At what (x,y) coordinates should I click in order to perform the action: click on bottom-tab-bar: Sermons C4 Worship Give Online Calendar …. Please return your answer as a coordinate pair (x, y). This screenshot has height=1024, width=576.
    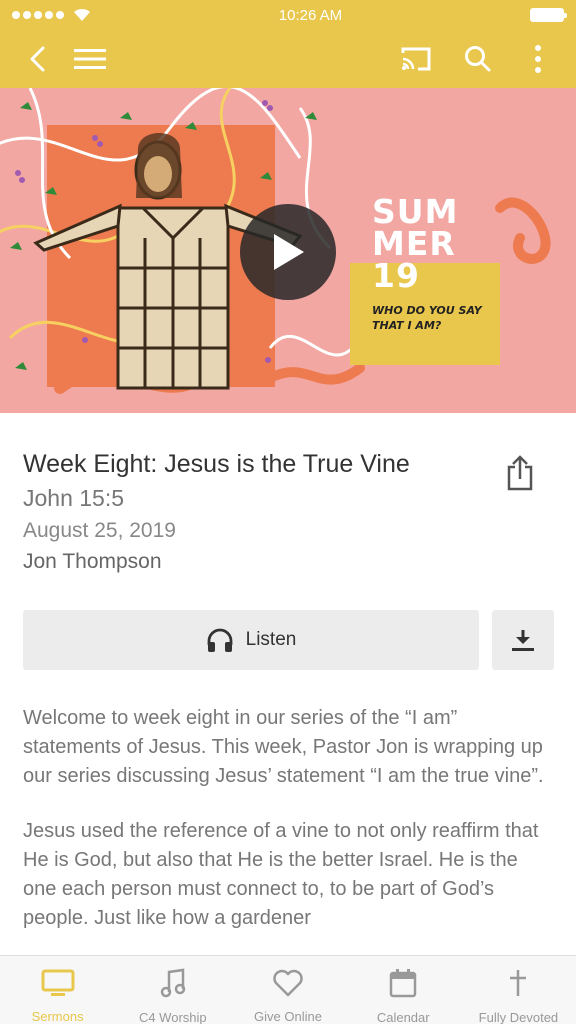
    Looking at the image, I should click on (288, 989).